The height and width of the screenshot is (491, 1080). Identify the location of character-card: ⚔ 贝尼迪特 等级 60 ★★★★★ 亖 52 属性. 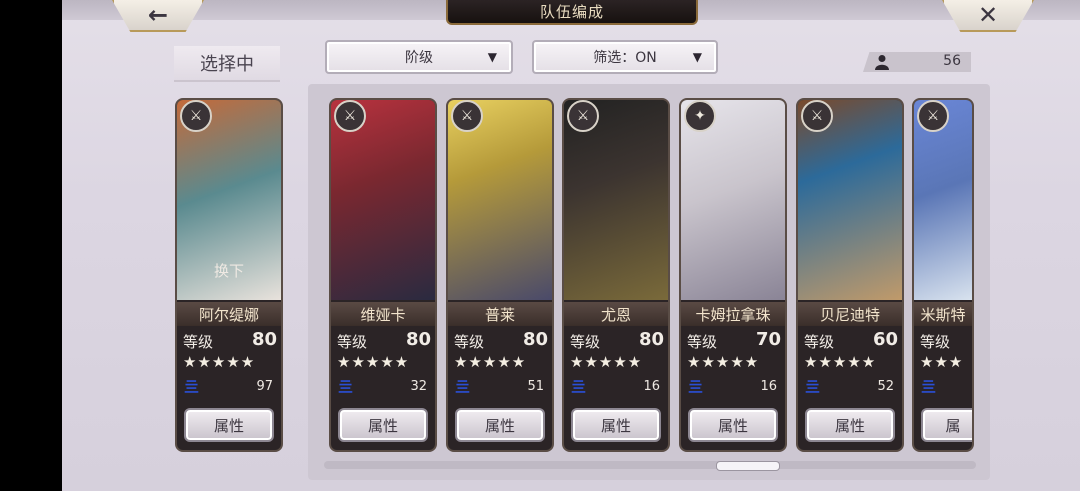
(850, 275).